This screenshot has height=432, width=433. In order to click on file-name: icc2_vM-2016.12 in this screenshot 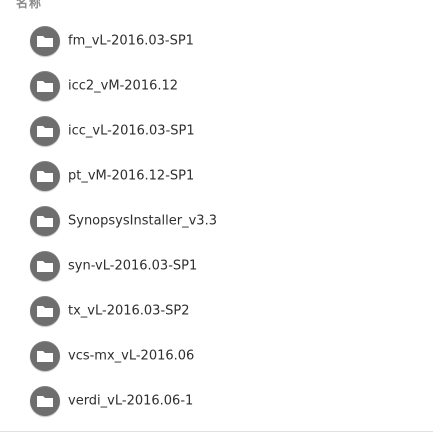, I will do `click(123, 85)`.